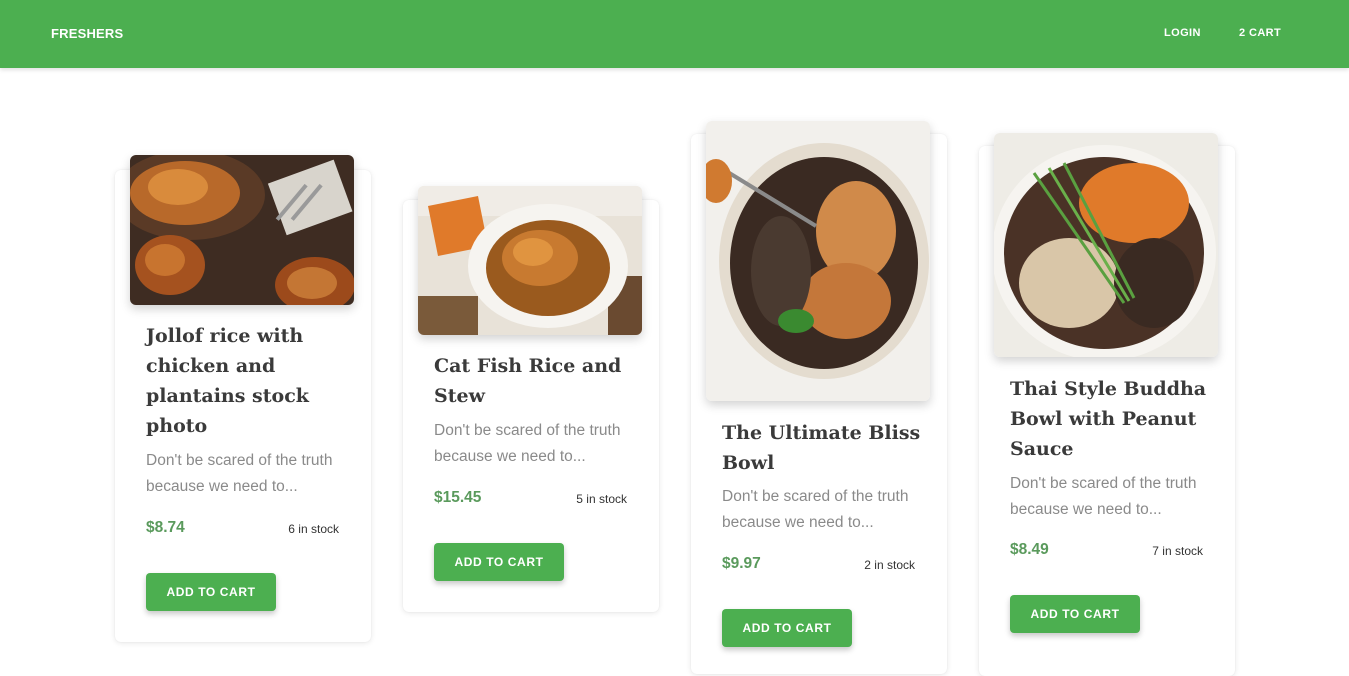 This screenshot has width=1349, height=676. I want to click on login-link: LOGIN, so click(1182, 33).